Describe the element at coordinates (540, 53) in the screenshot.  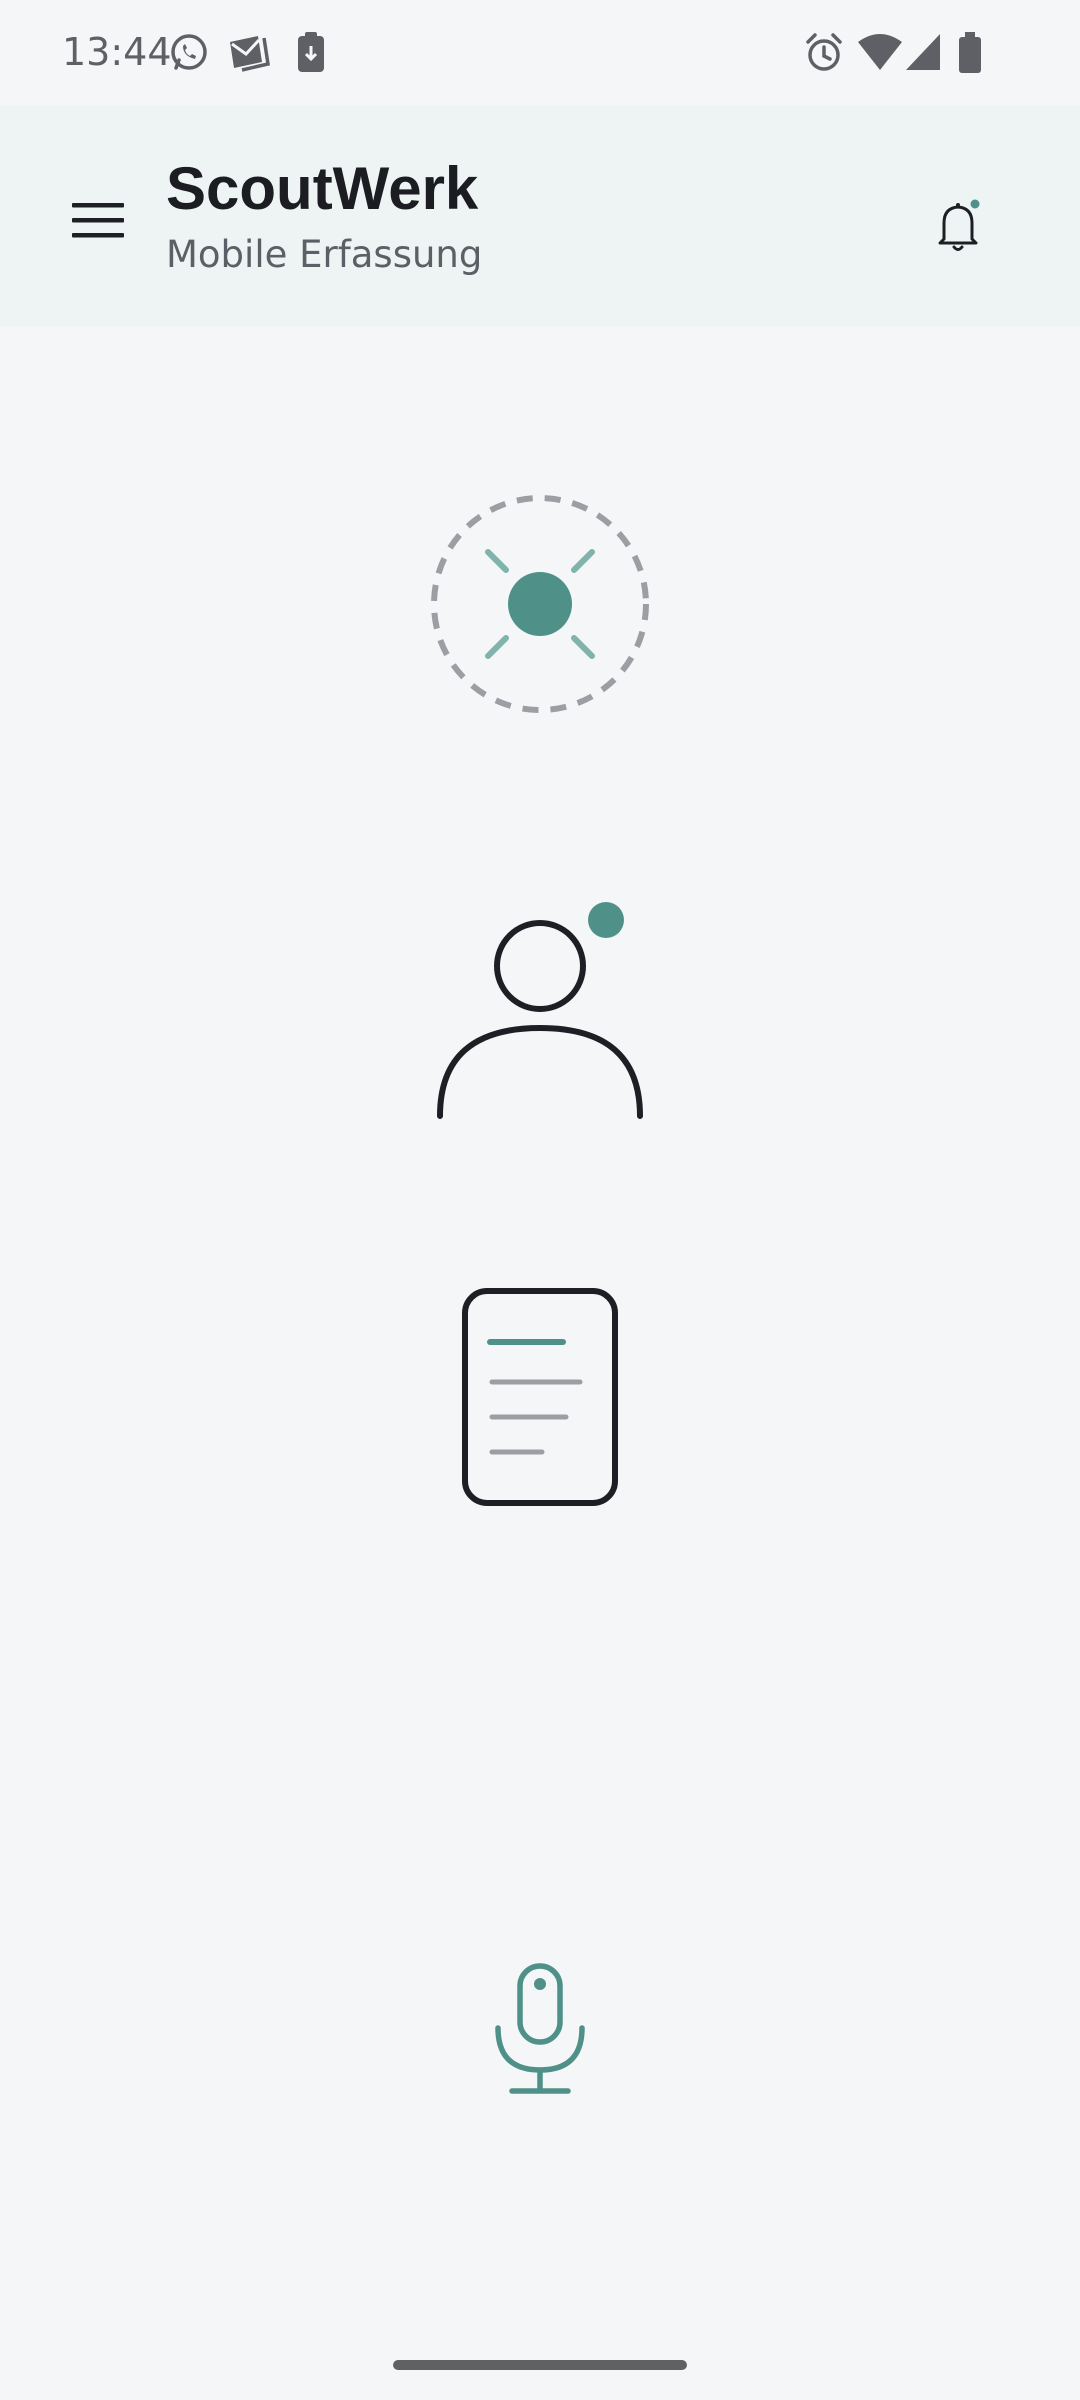
I see `status-bar: 13:44` at that location.